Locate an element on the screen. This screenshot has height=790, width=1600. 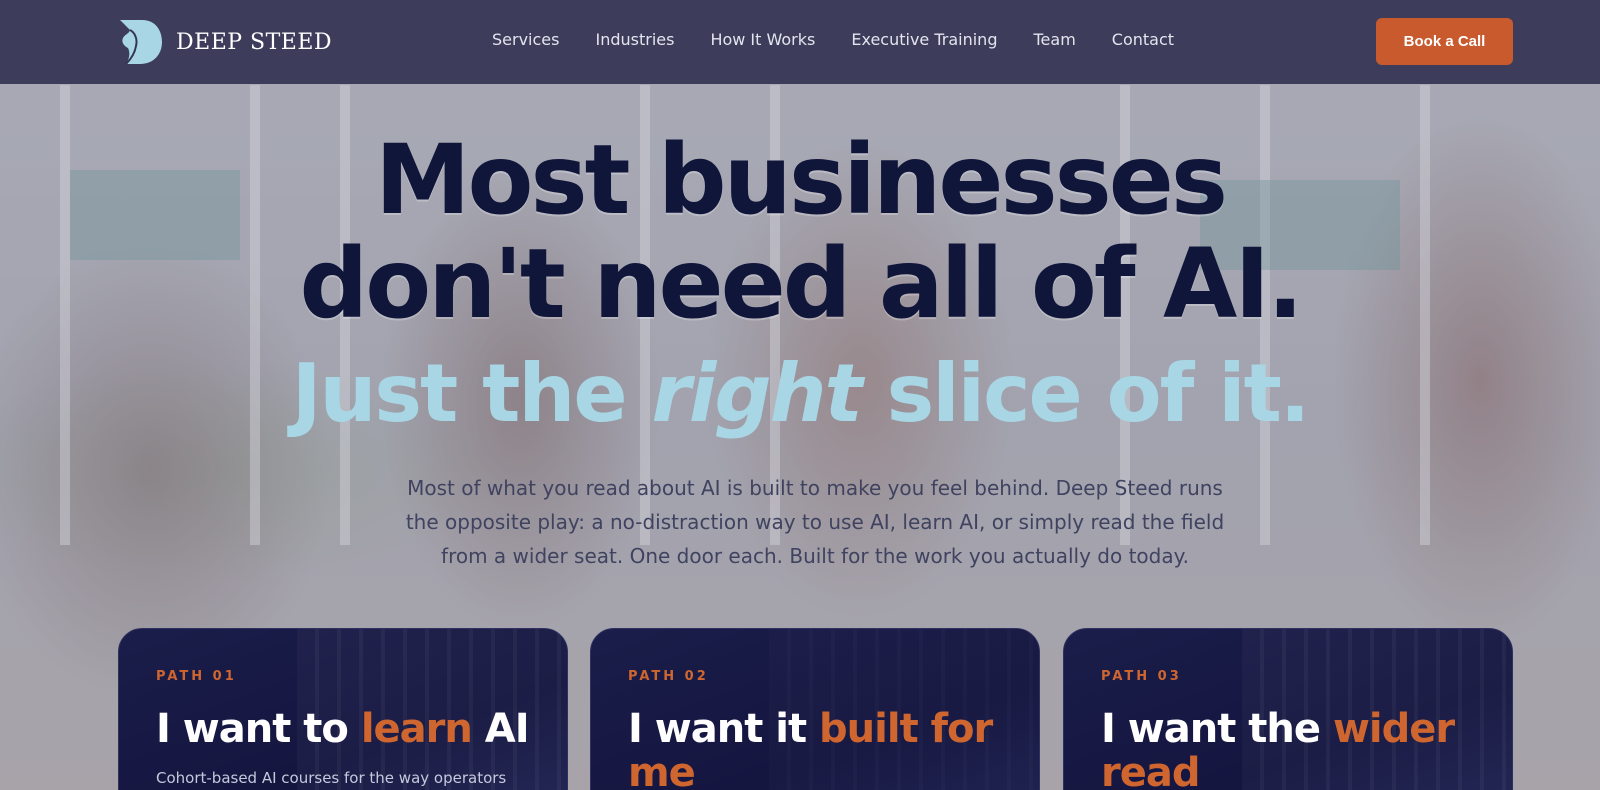
card-title: I want the wider read is located at coordinates (1296, 748).